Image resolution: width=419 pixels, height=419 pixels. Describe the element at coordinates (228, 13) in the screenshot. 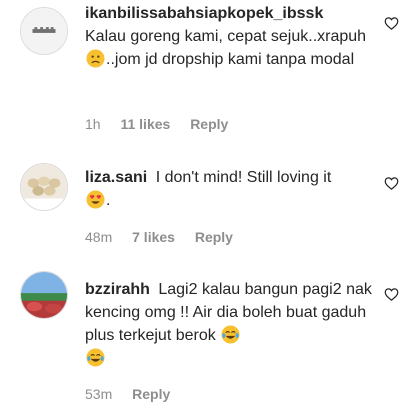

I see `comment-username: ikanbilissabahsiapkopek_ibssk` at that location.